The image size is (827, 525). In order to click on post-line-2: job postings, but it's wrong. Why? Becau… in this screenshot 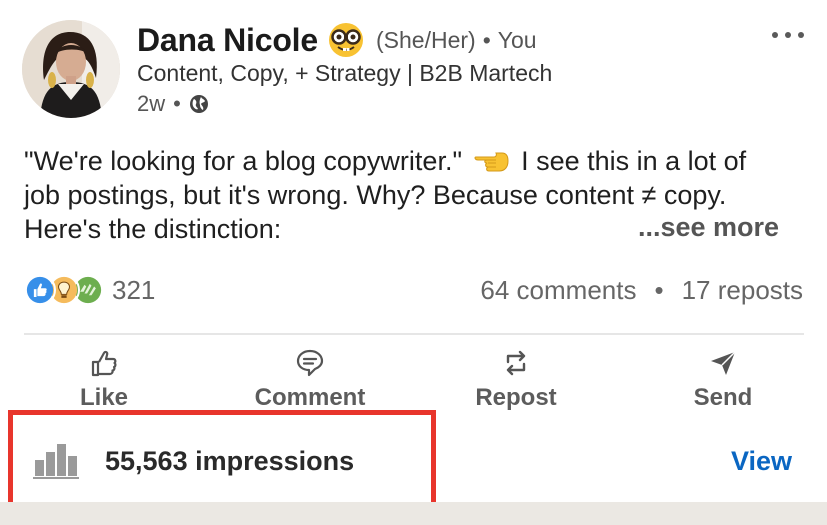, I will do `click(375, 195)`.